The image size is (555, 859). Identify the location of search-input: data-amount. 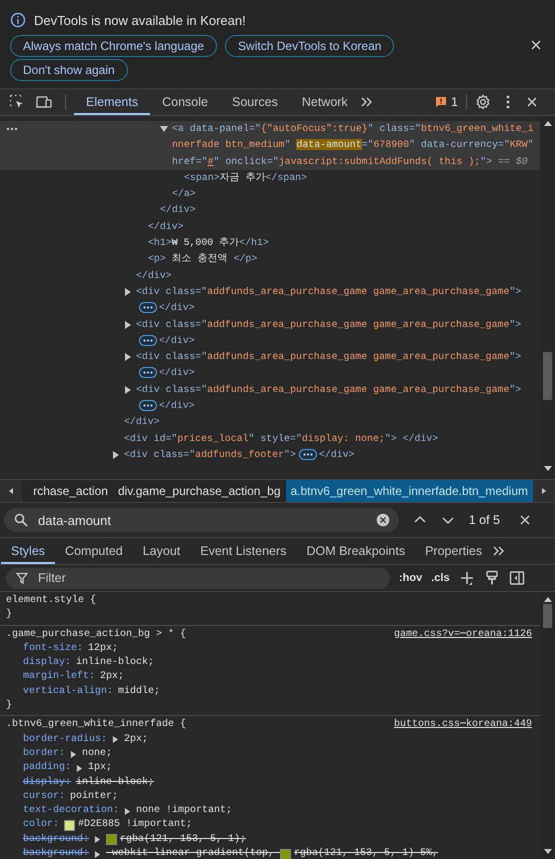
(202, 520).